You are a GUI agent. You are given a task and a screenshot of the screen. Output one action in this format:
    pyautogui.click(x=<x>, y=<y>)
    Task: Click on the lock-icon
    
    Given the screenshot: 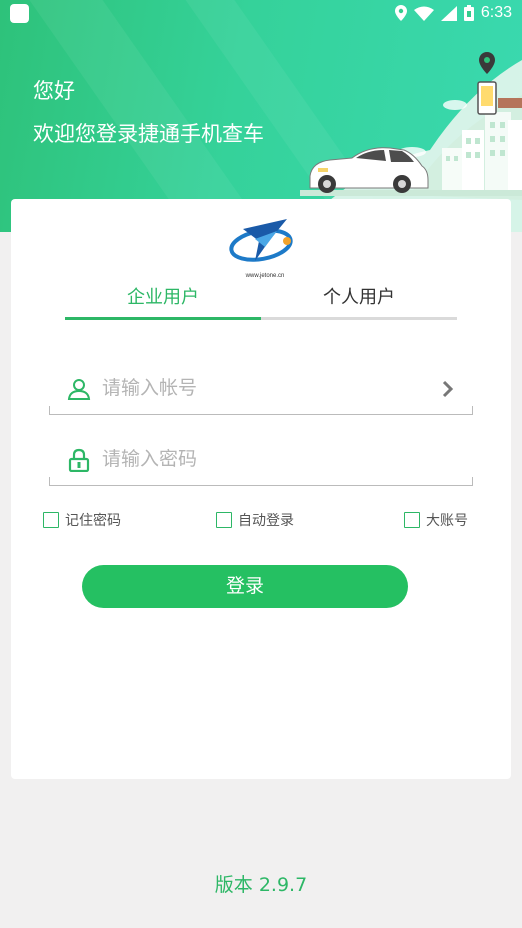 What is the action you would take?
    pyautogui.click(x=79, y=460)
    